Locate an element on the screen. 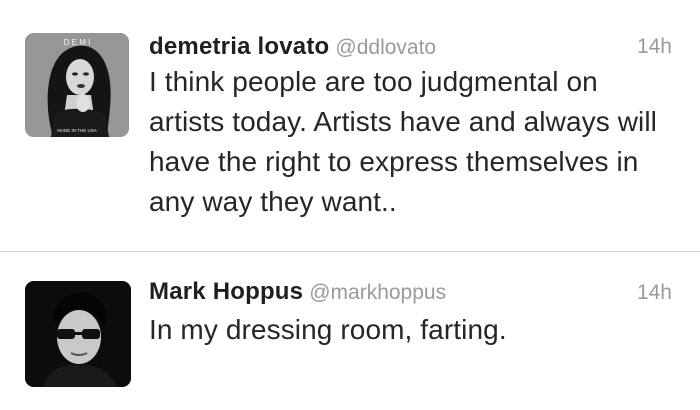 This screenshot has height=410, width=700. sunglasses-portrait-avatar is located at coordinates (78, 334).